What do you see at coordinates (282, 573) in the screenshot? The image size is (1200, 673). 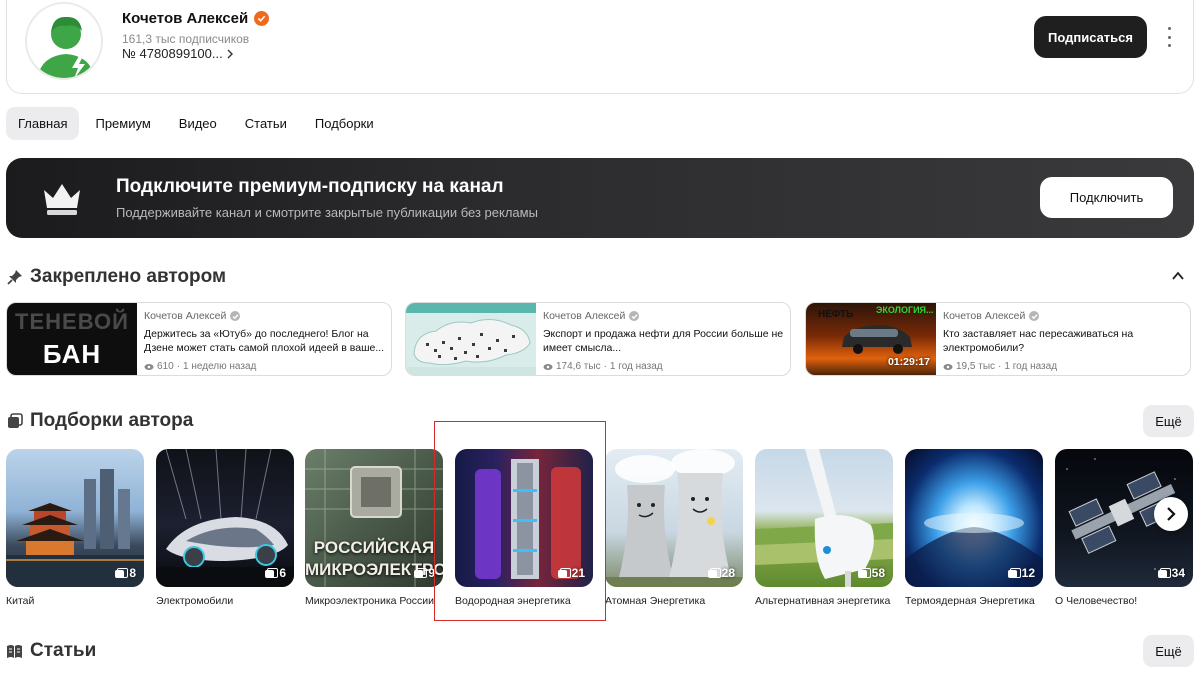 I see `collection-count: 6` at bounding box center [282, 573].